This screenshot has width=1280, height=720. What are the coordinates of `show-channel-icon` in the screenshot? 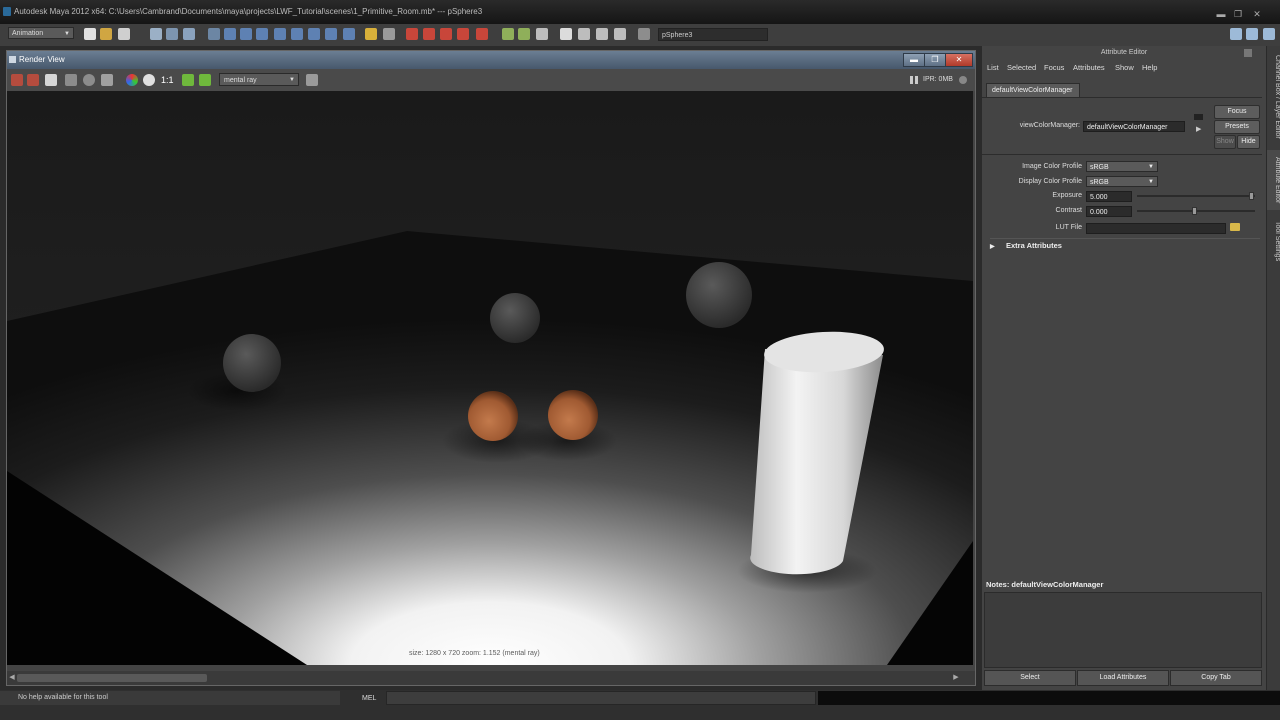 It's located at (508, 34).